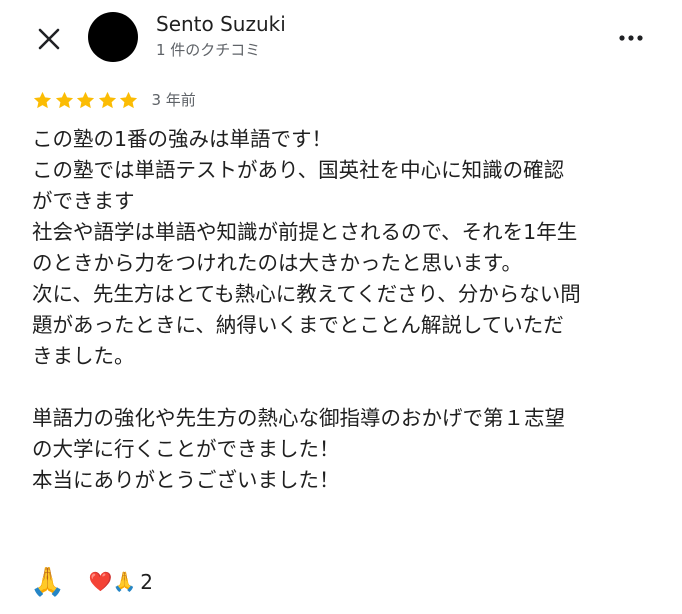 The image size is (682, 614). I want to click on close-button, so click(49, 39).